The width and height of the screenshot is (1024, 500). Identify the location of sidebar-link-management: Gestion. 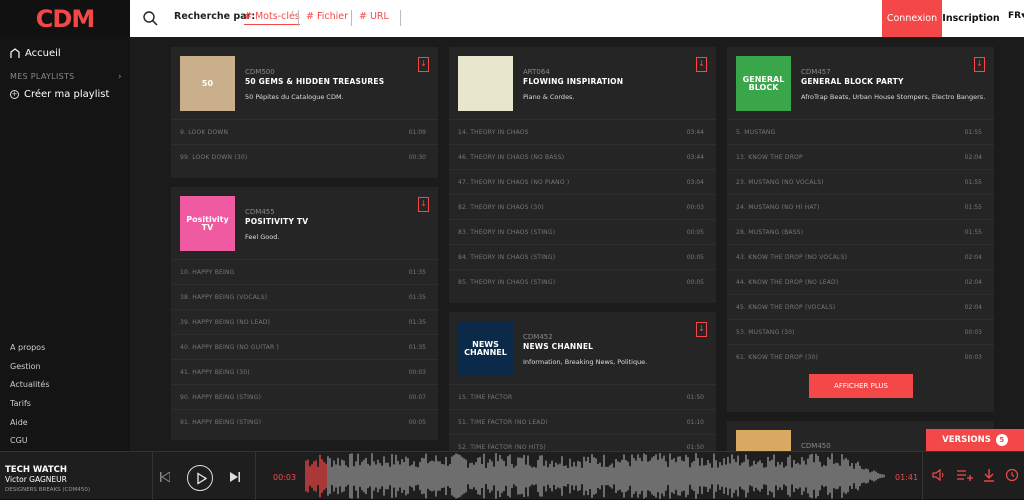
(25, 366).